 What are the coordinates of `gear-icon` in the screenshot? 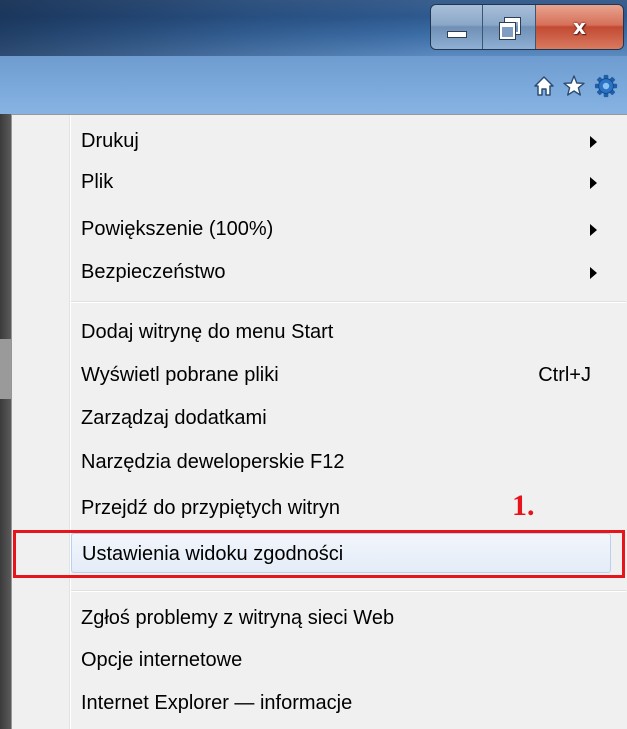 It's located at (606, 86).